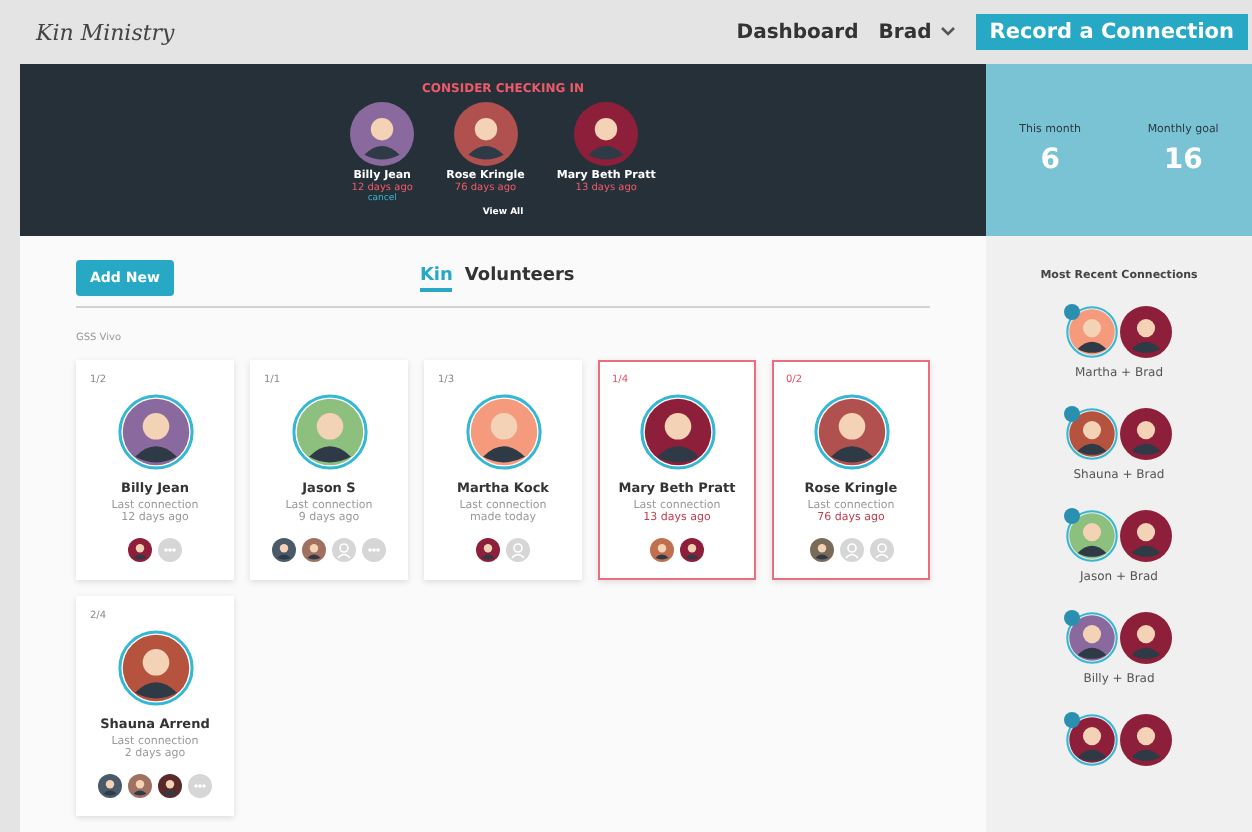 The width and height of the screenshot is (1252, 832). I want to click on tab: Volunteers, so click(519, 278).